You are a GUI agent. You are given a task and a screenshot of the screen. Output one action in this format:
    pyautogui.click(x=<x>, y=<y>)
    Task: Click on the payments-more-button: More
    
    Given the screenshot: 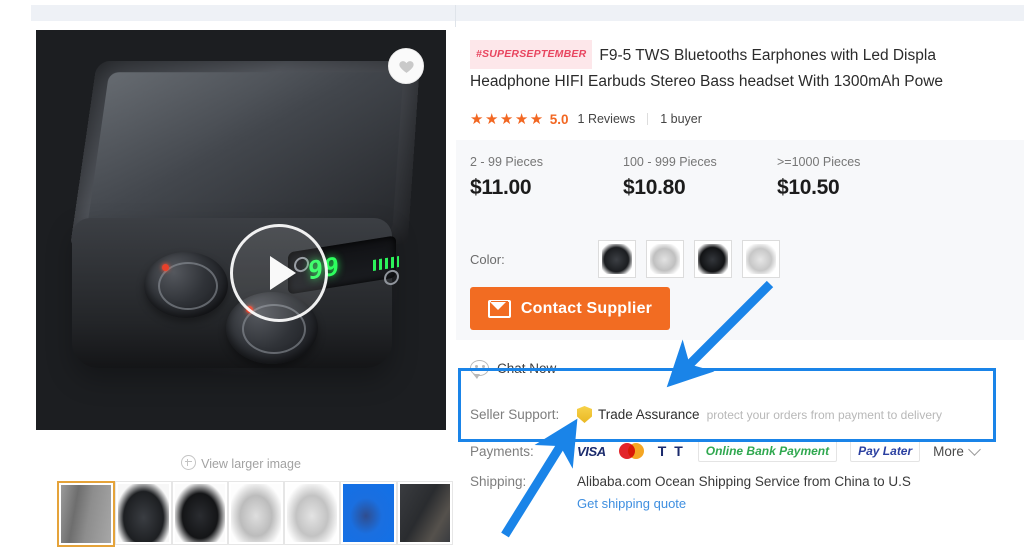 What is the action you would take?
    pyautogui.click(x=957, y=450)
    